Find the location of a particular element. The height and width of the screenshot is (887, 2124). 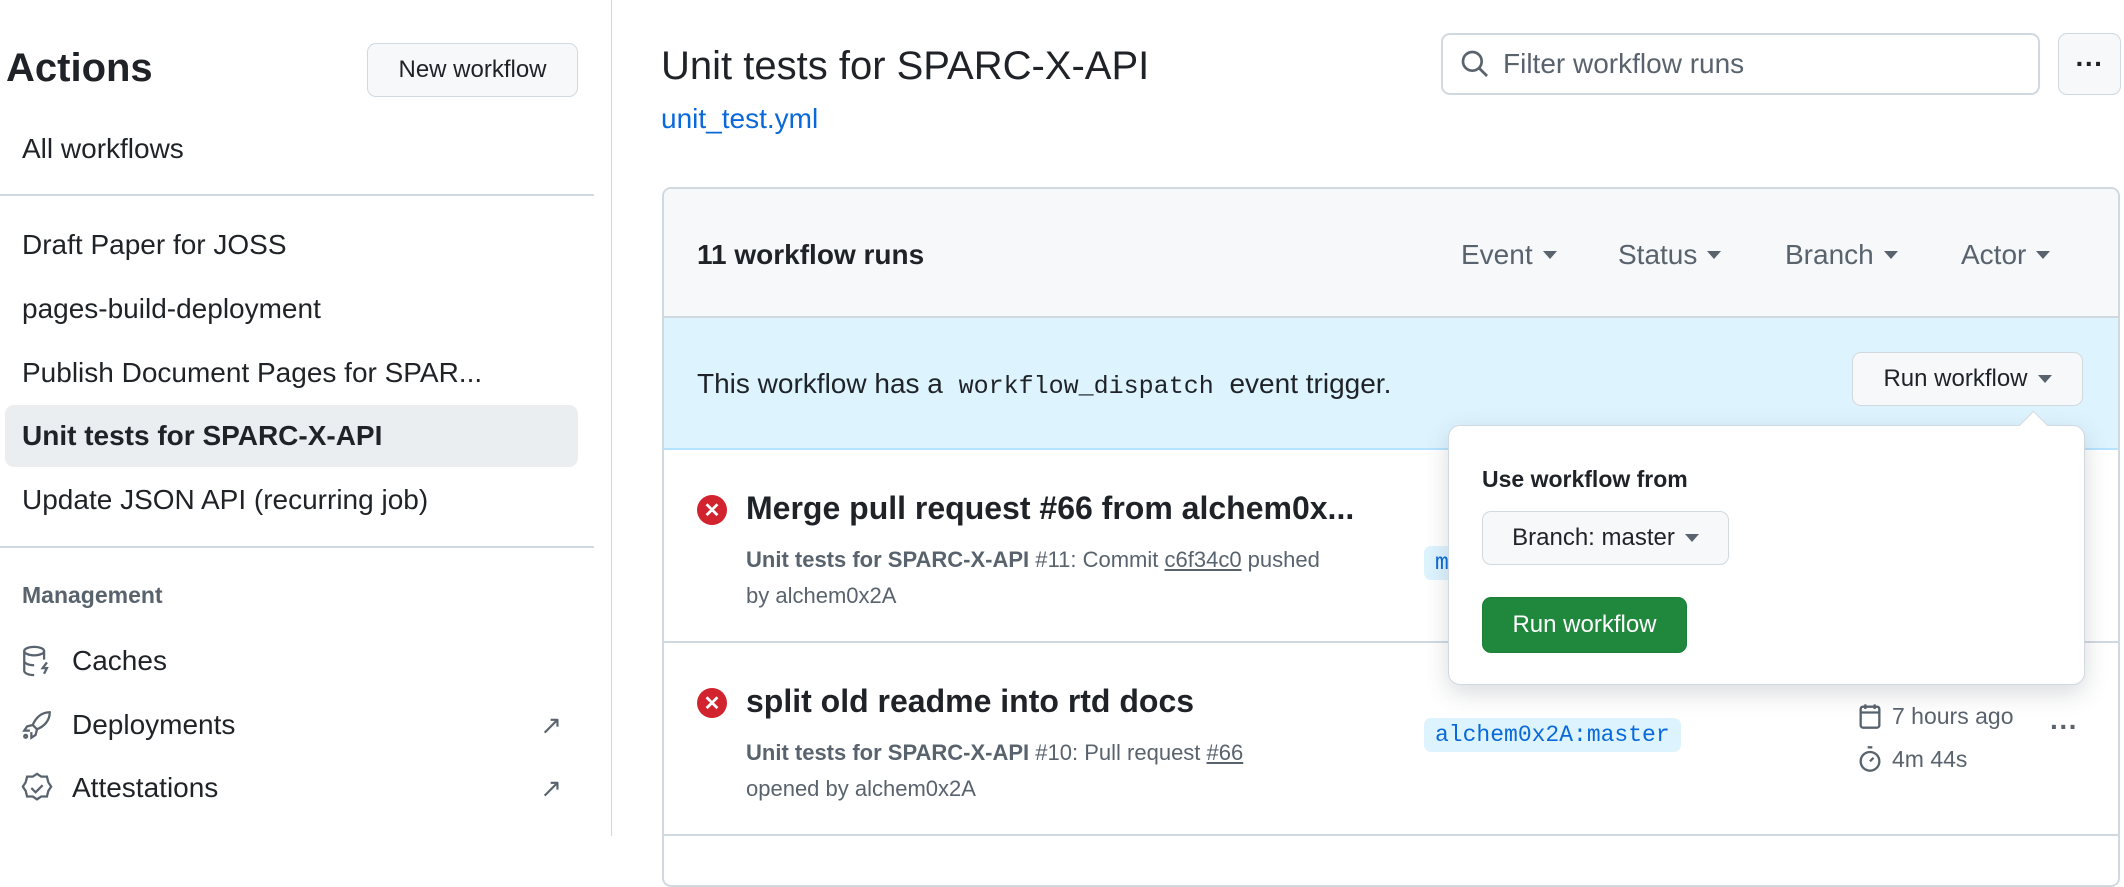

run-duration: 4m 44s is located at coordinates (1911, 759).